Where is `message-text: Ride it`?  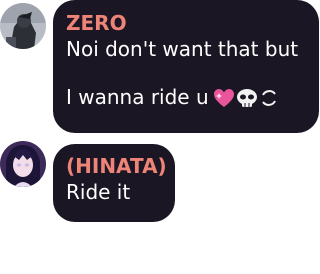
message-text: Ride it is located at coordinates (98, 192).